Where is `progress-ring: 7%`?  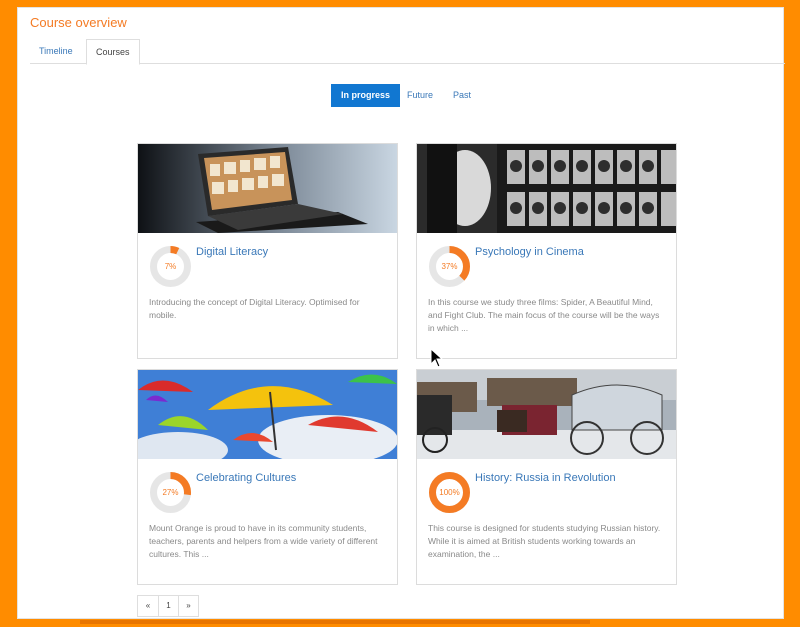
progress-ring: 7% is located at coordinates (170, 266).